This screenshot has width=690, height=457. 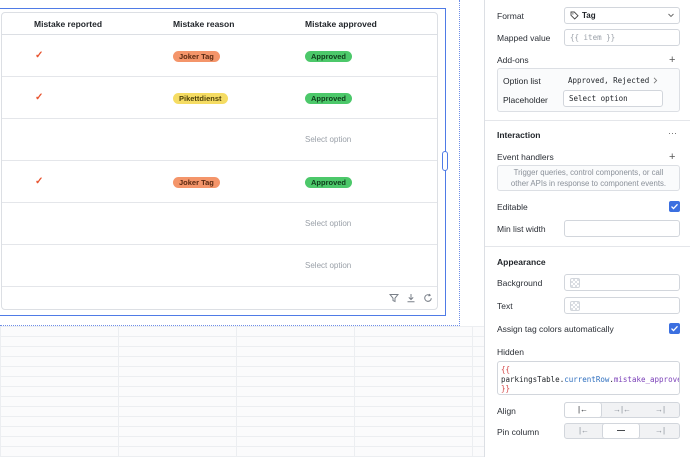 I want to click on text-color-label: Text, so click(x=505, y=306).